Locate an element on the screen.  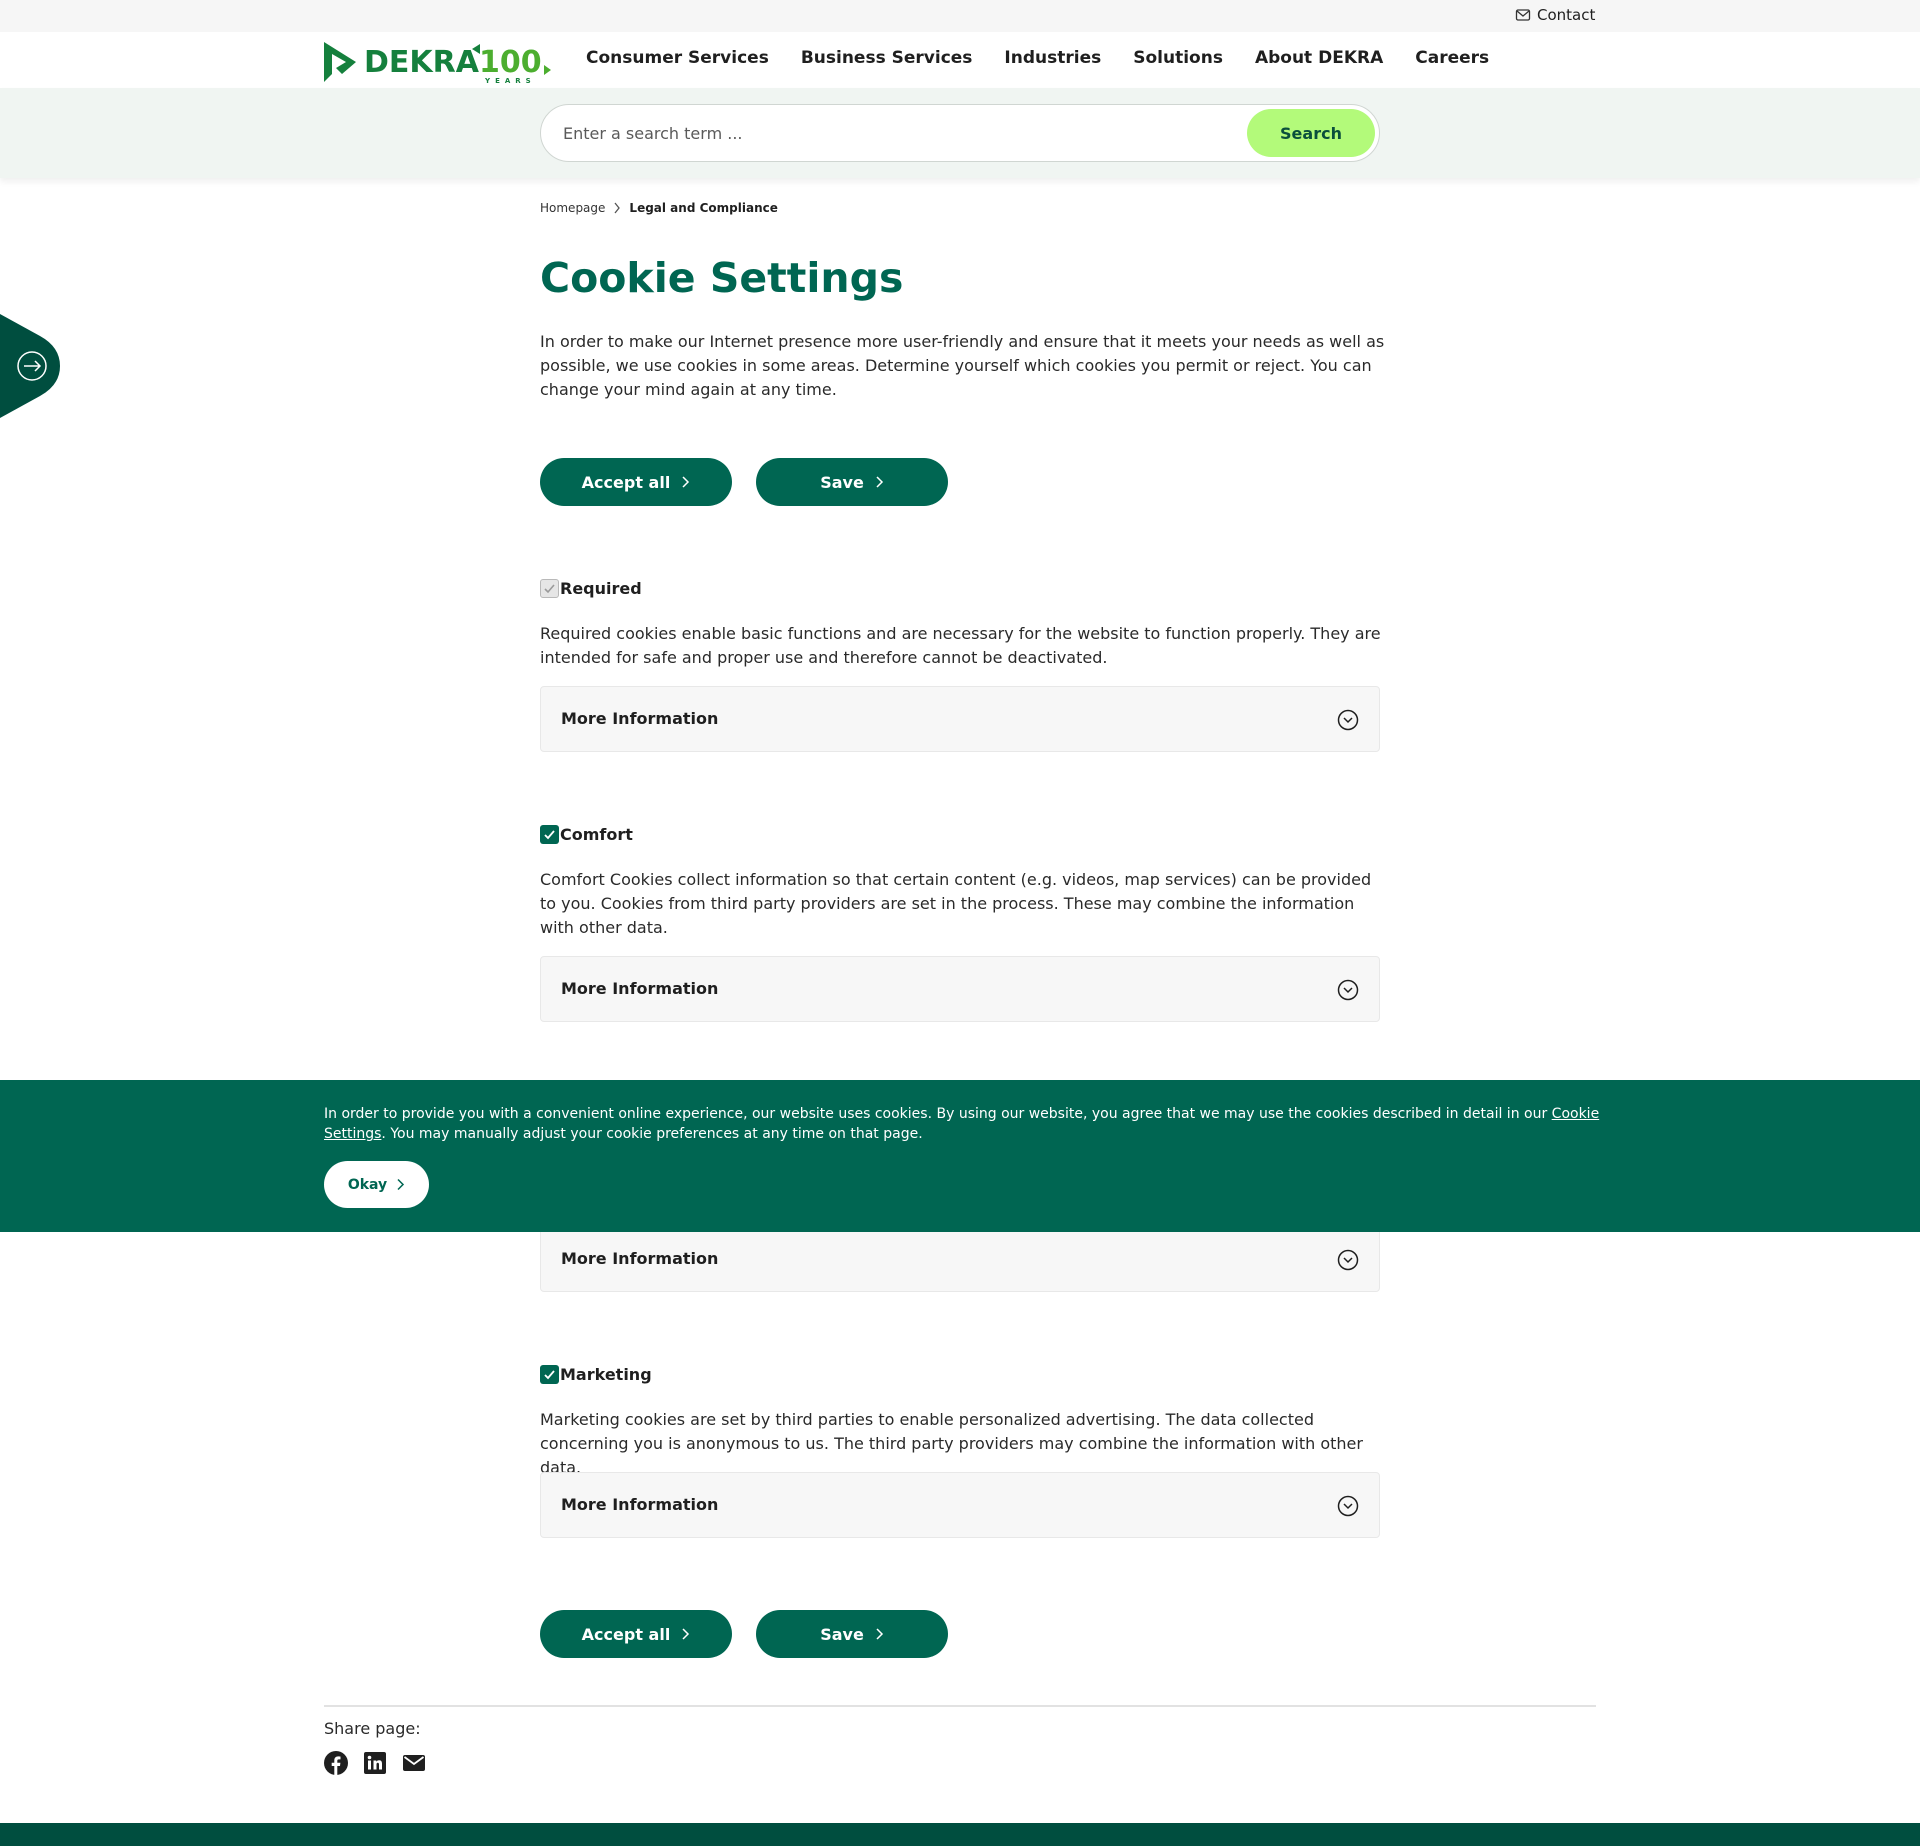
logo-wordmark: DEKRA is located at coordinates (422, 62).